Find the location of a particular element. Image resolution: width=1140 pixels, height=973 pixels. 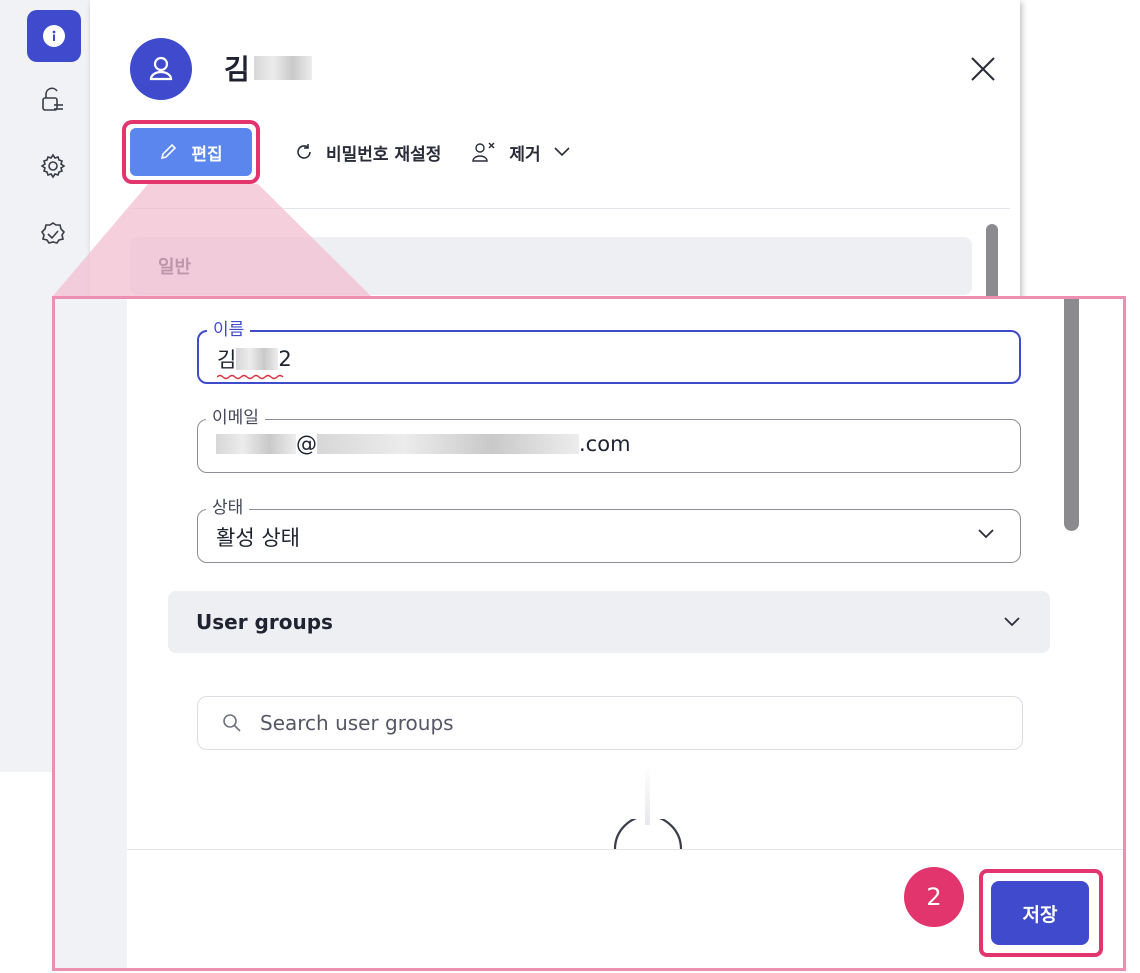

general-section-label: 일반 is located at coordinates (175, 267).